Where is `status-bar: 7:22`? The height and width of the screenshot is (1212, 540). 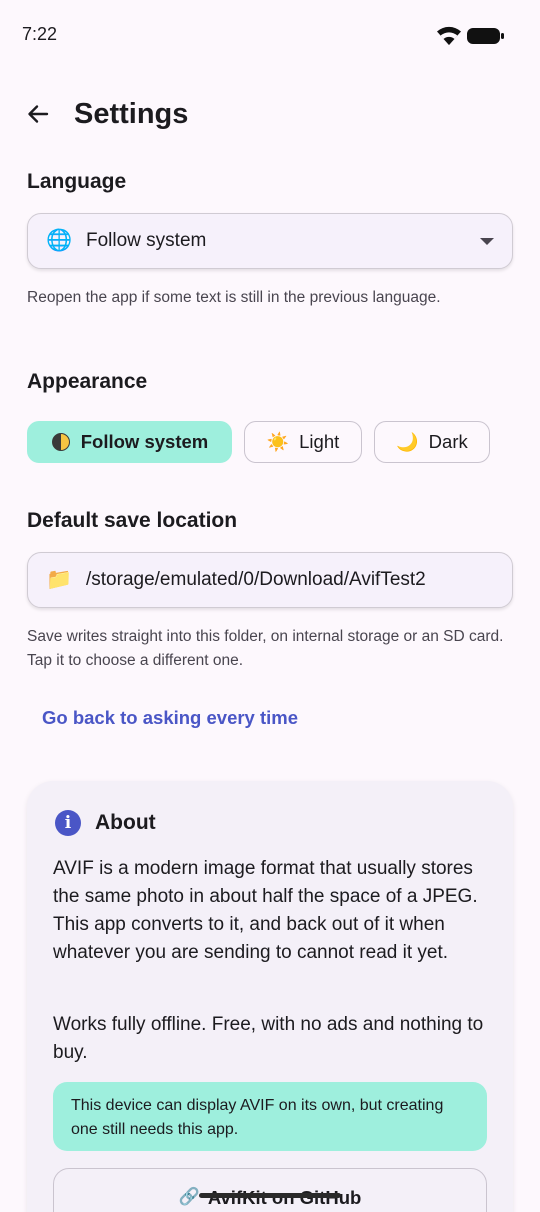
status-bar: 7:22 is located at coordinates (270, 35).